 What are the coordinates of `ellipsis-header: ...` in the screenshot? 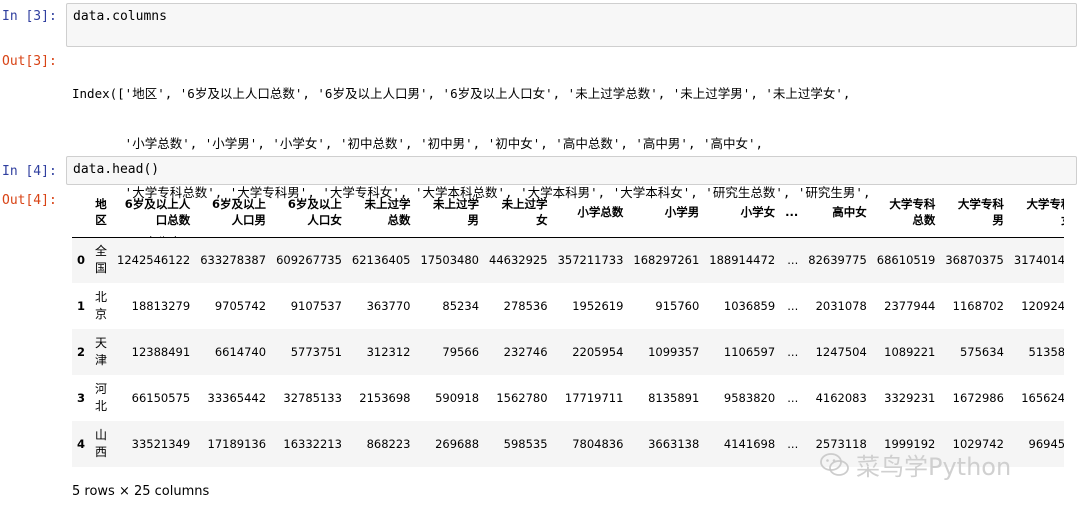 It's located at (792, 212).